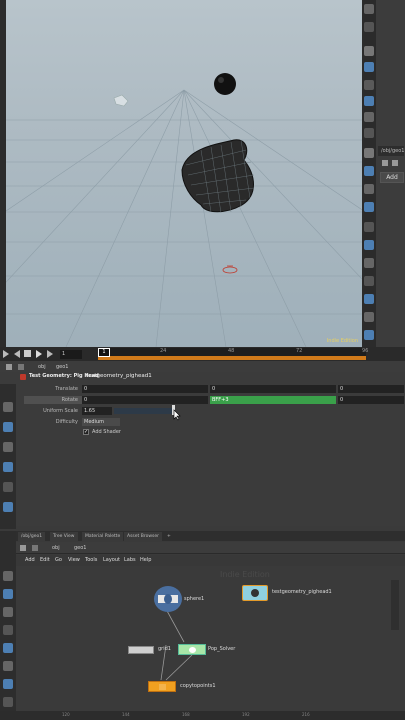 The width and height of the screenshot is (405, 720). What do you see at coordinates (71, 354) in the screenshot?
I see `frame-input: 1` at bounding box center [71, 354].